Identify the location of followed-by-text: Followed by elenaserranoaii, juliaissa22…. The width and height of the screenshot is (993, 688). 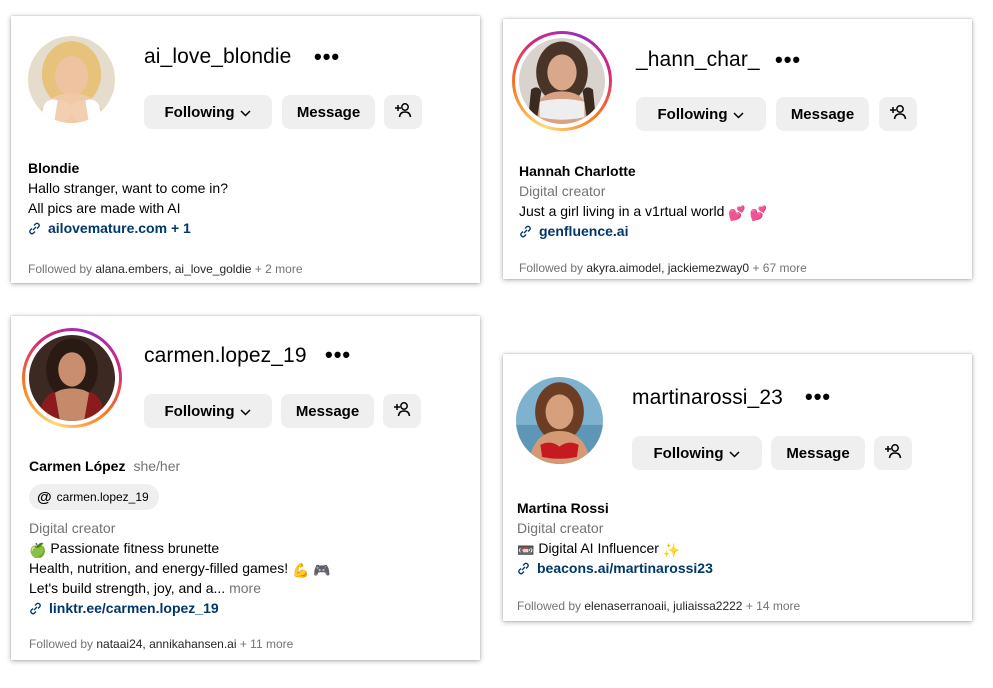
(658, 606).